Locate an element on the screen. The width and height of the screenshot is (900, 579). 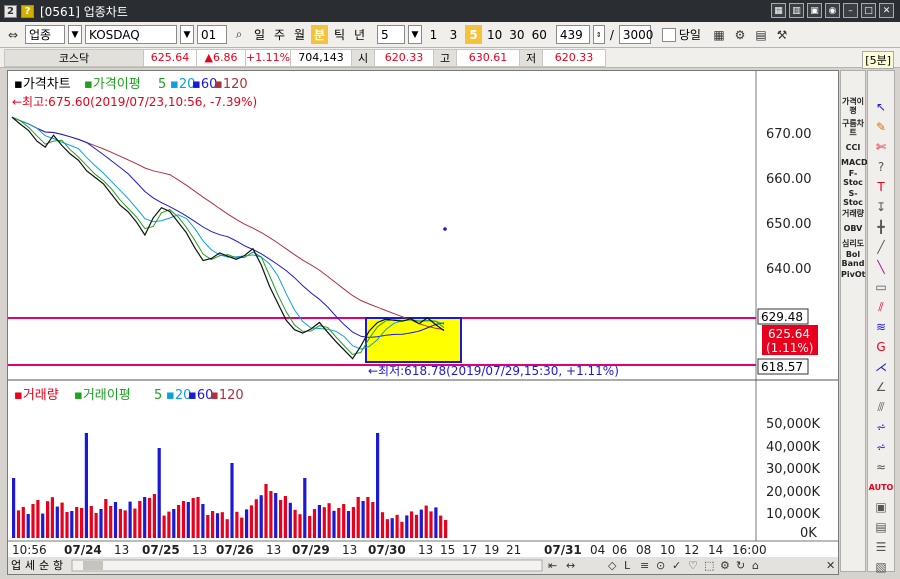
total-field: 3000 is located at coordinates (635, 34).